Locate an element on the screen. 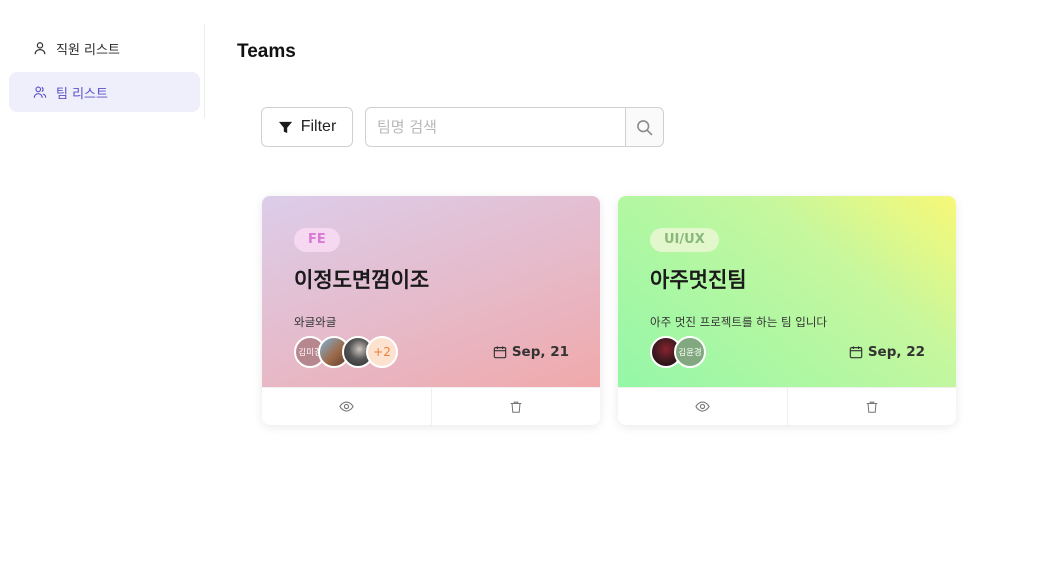 The image size is (1037, 586). more-members-badge: +2 is located at coordinates (382, 352).